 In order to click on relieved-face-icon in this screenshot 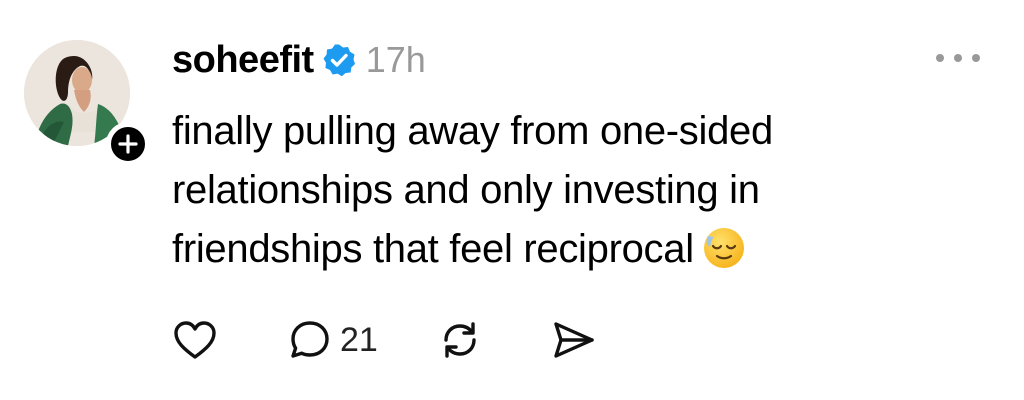, I will do `click(723, 248)`.